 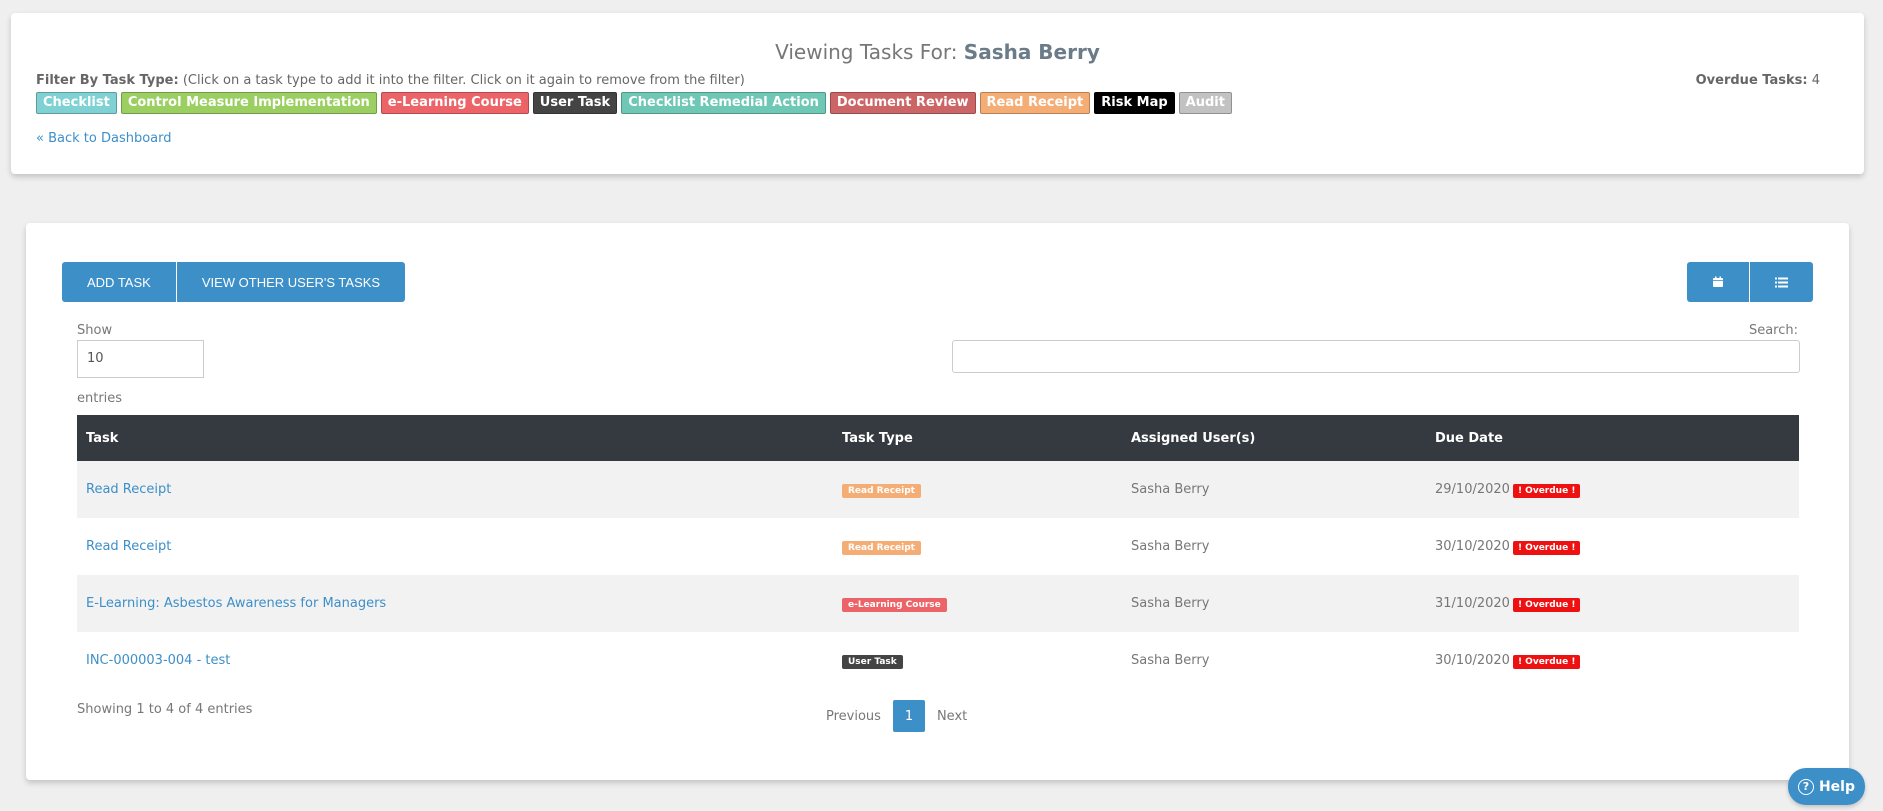 I want to click on help-button: ? Help, so click(x=1826, y=786).